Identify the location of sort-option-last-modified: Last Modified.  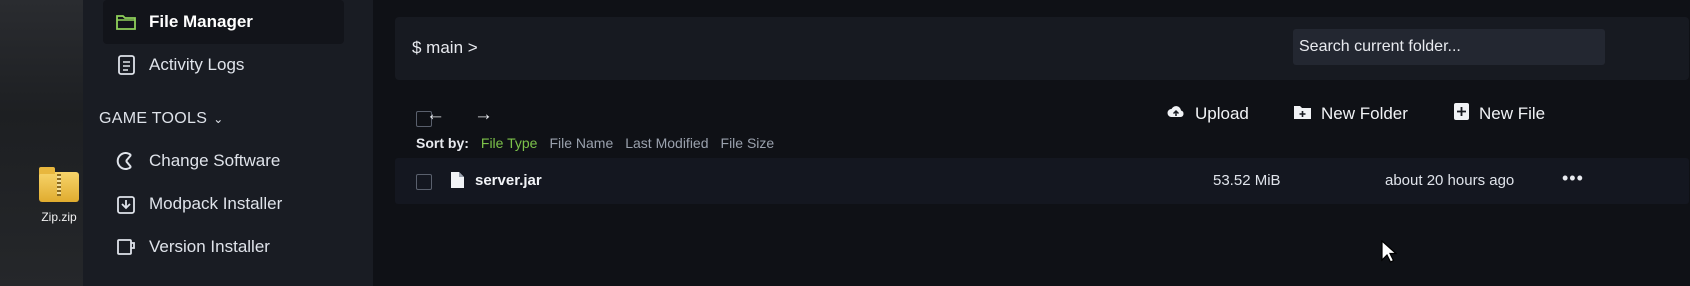
(666, 143).